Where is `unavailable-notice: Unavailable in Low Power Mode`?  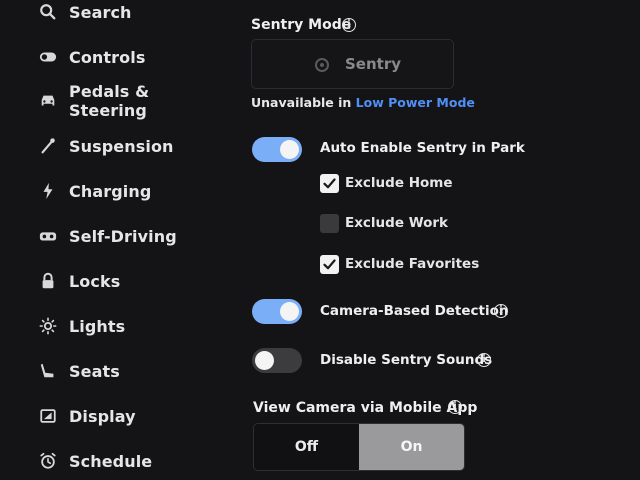 unavailable-notice: Unavailable in Low Power Mode is located at coordinates (363, 102).